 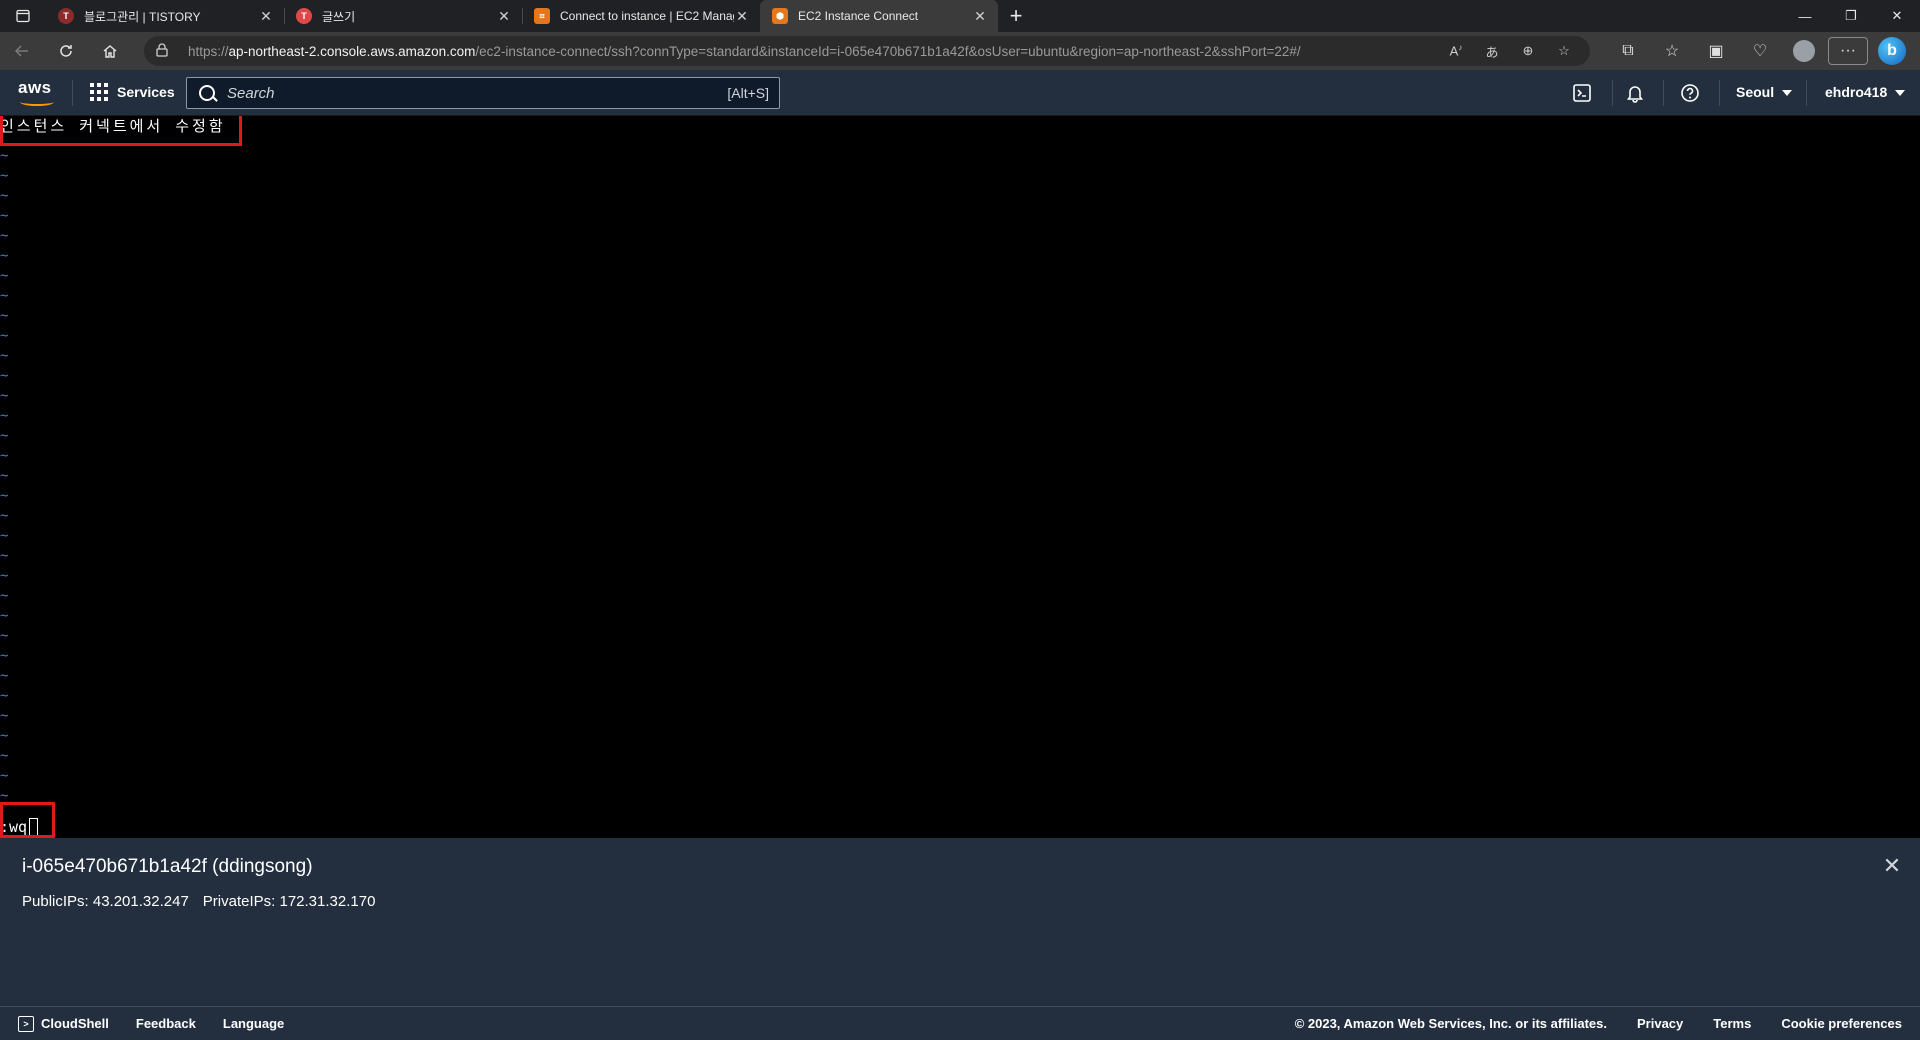 I want to click on url-scheme: https://, so click(x=208, y=51).